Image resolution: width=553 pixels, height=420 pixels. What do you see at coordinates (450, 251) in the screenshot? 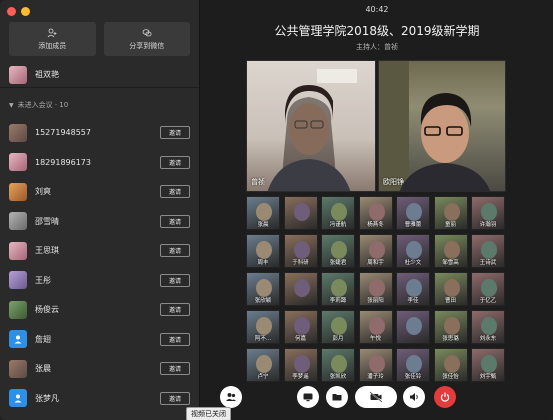
I see `participant-tile: 邹雪高` at bounding box center [450, 251].